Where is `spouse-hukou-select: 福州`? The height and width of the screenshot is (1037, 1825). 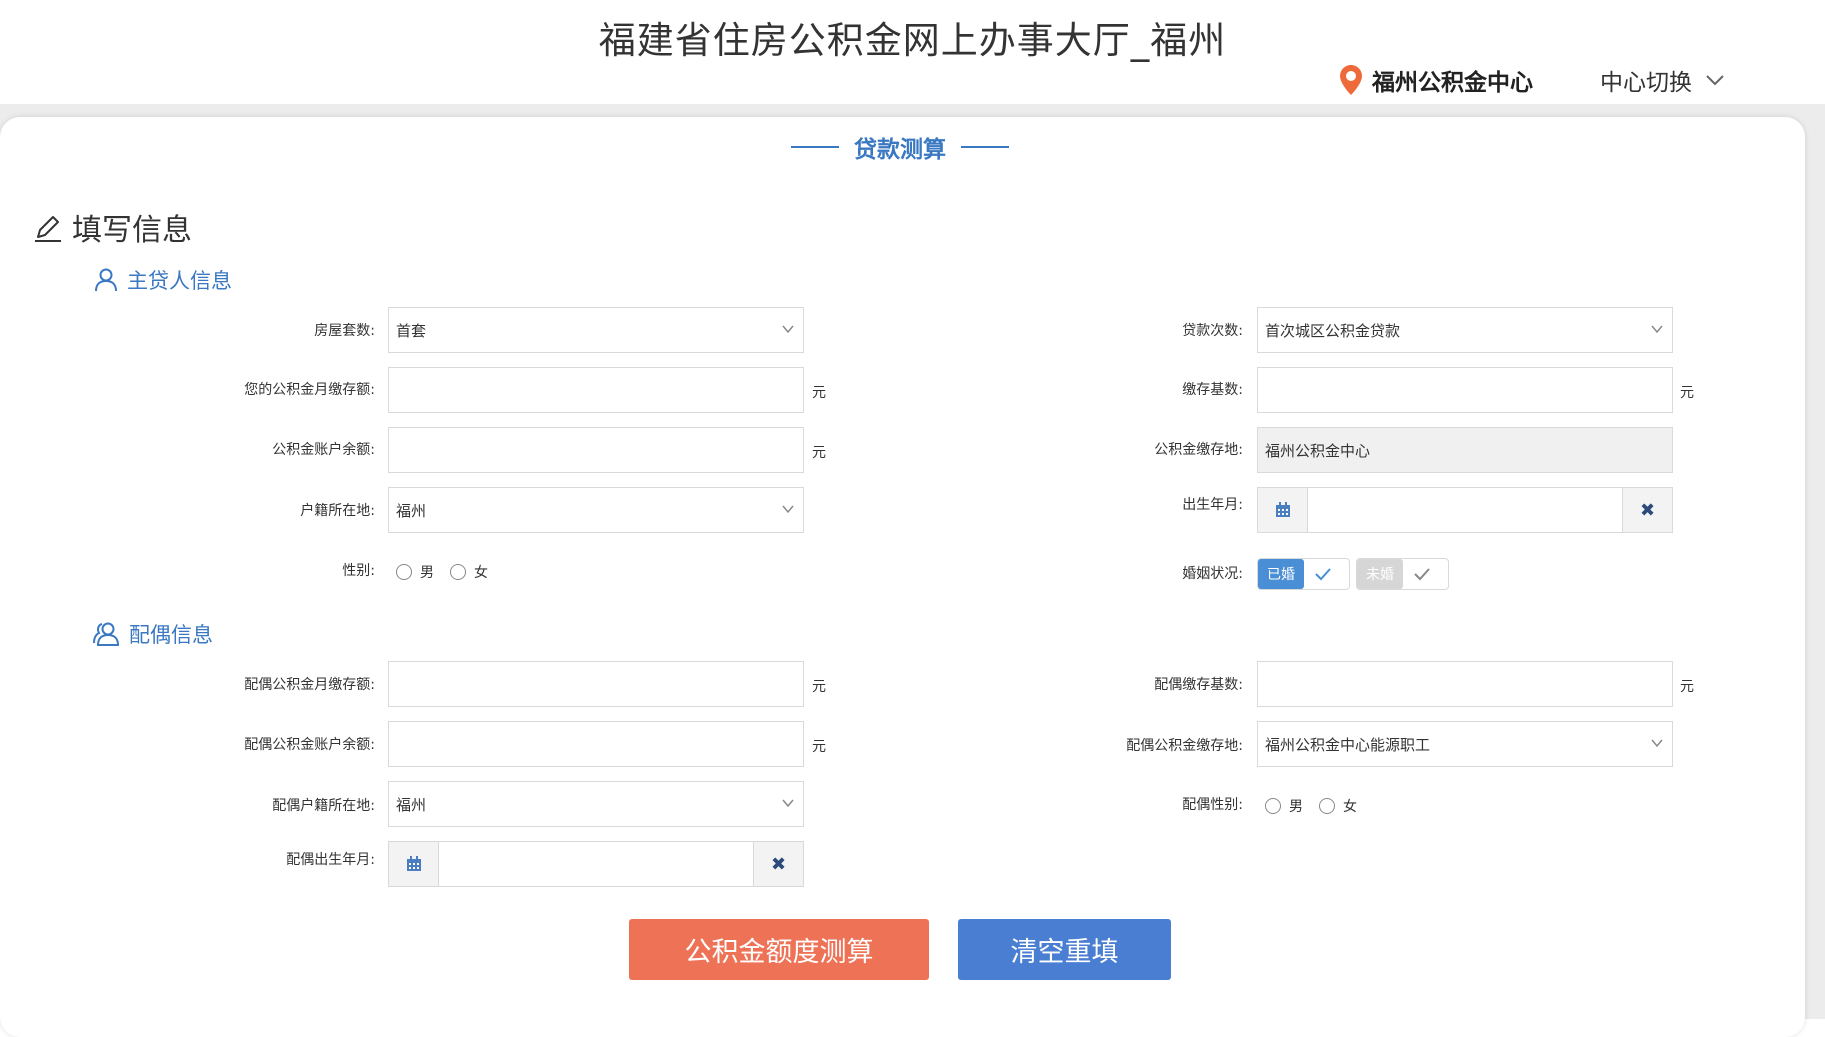 spouse-hukou-select: 福州 is located at coordinates (596, 804).